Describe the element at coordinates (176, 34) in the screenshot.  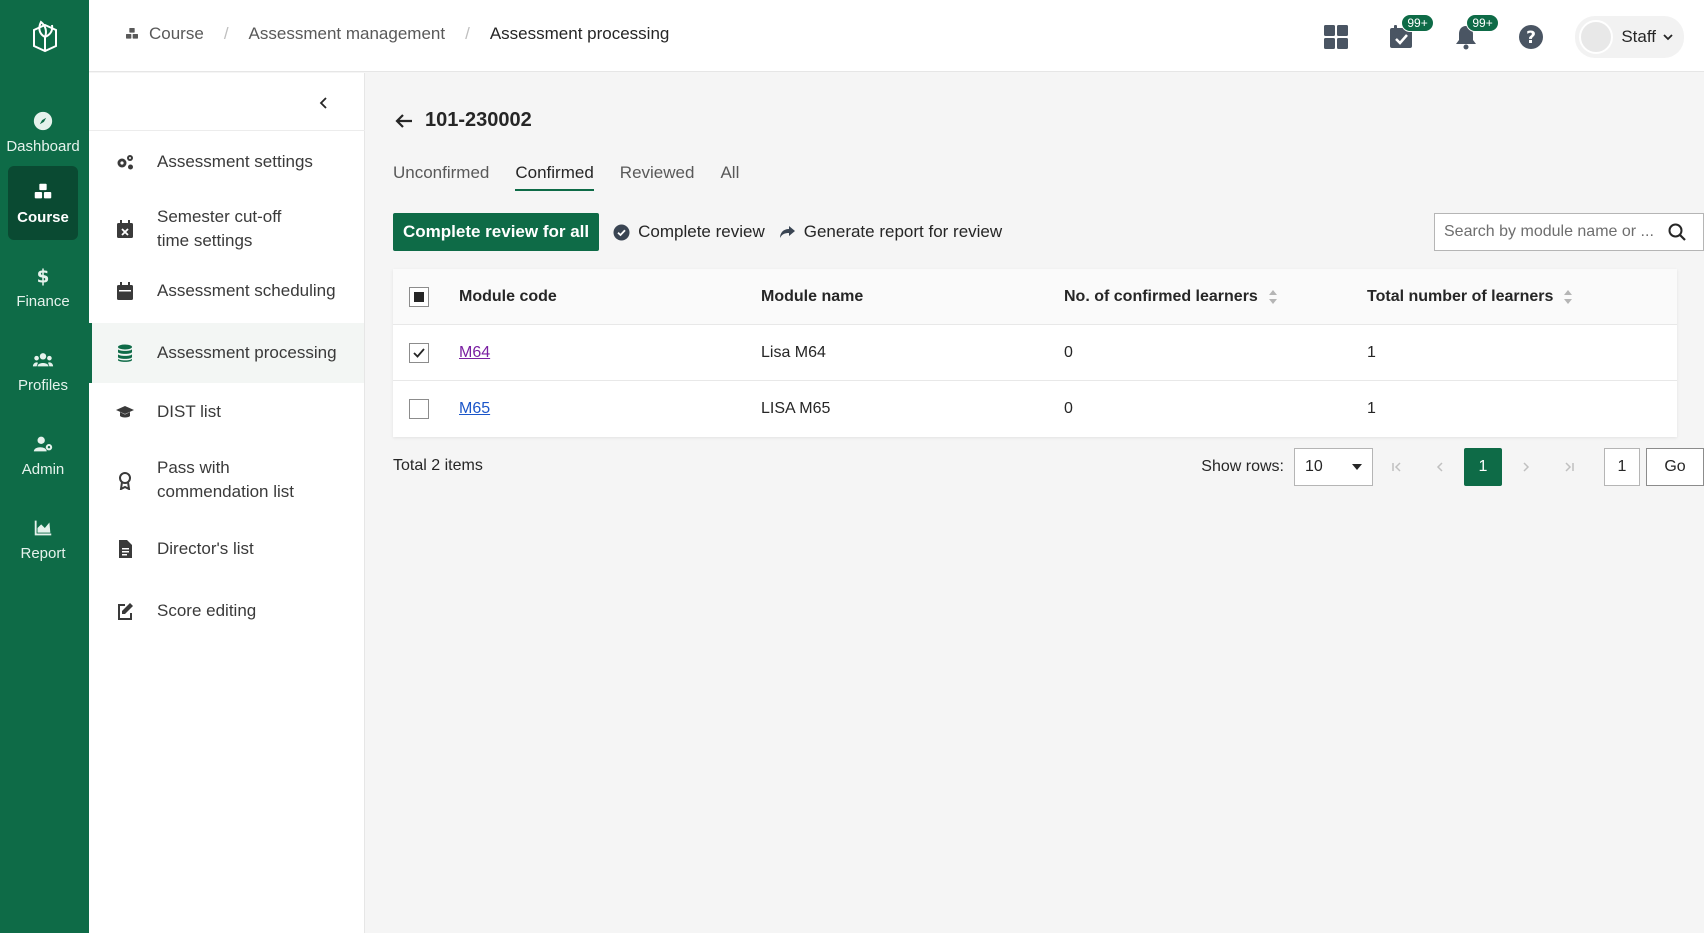
I see `breadcrumb-course: Course` at that location.